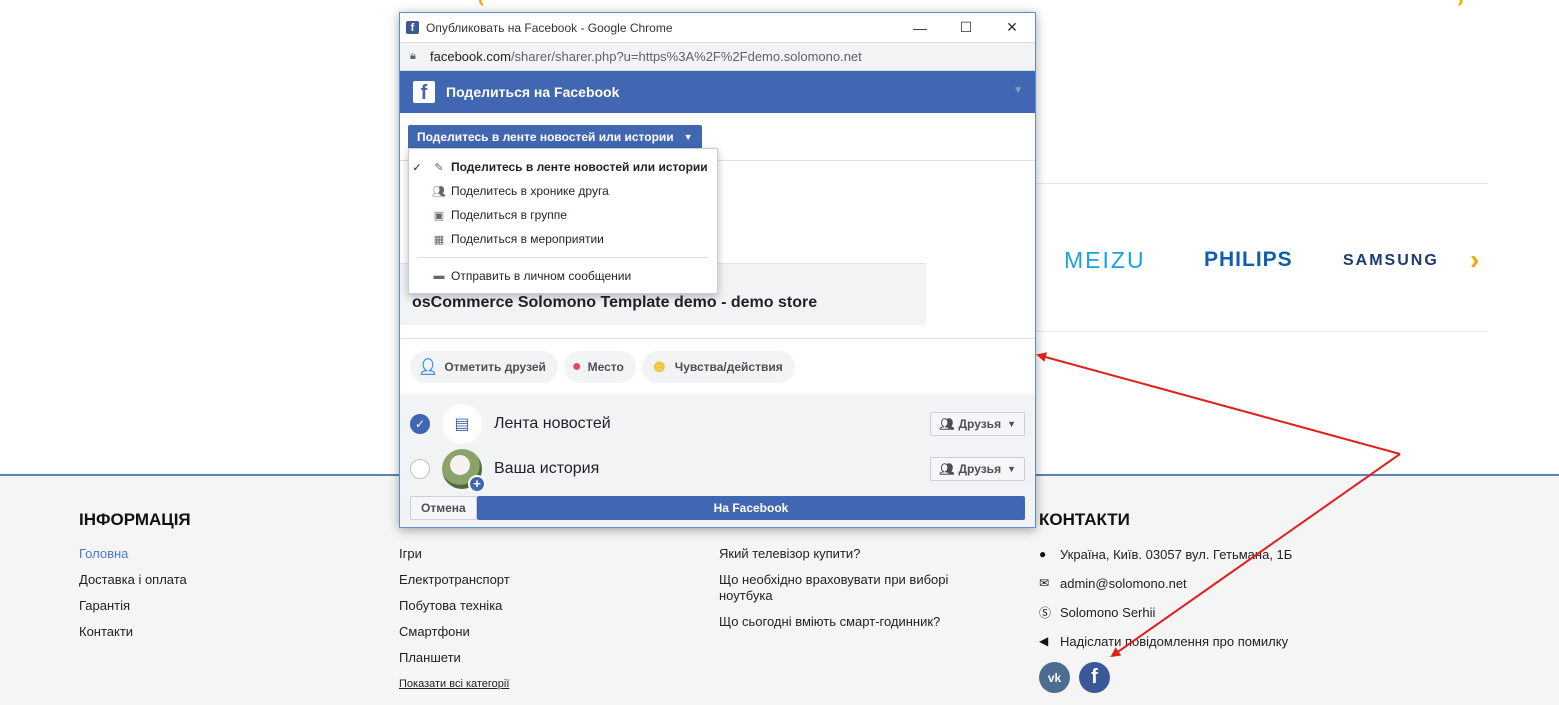 This screenshot has width=1559, height=705. I want to click on news-feed-icon: ▤, so click(462, 424).